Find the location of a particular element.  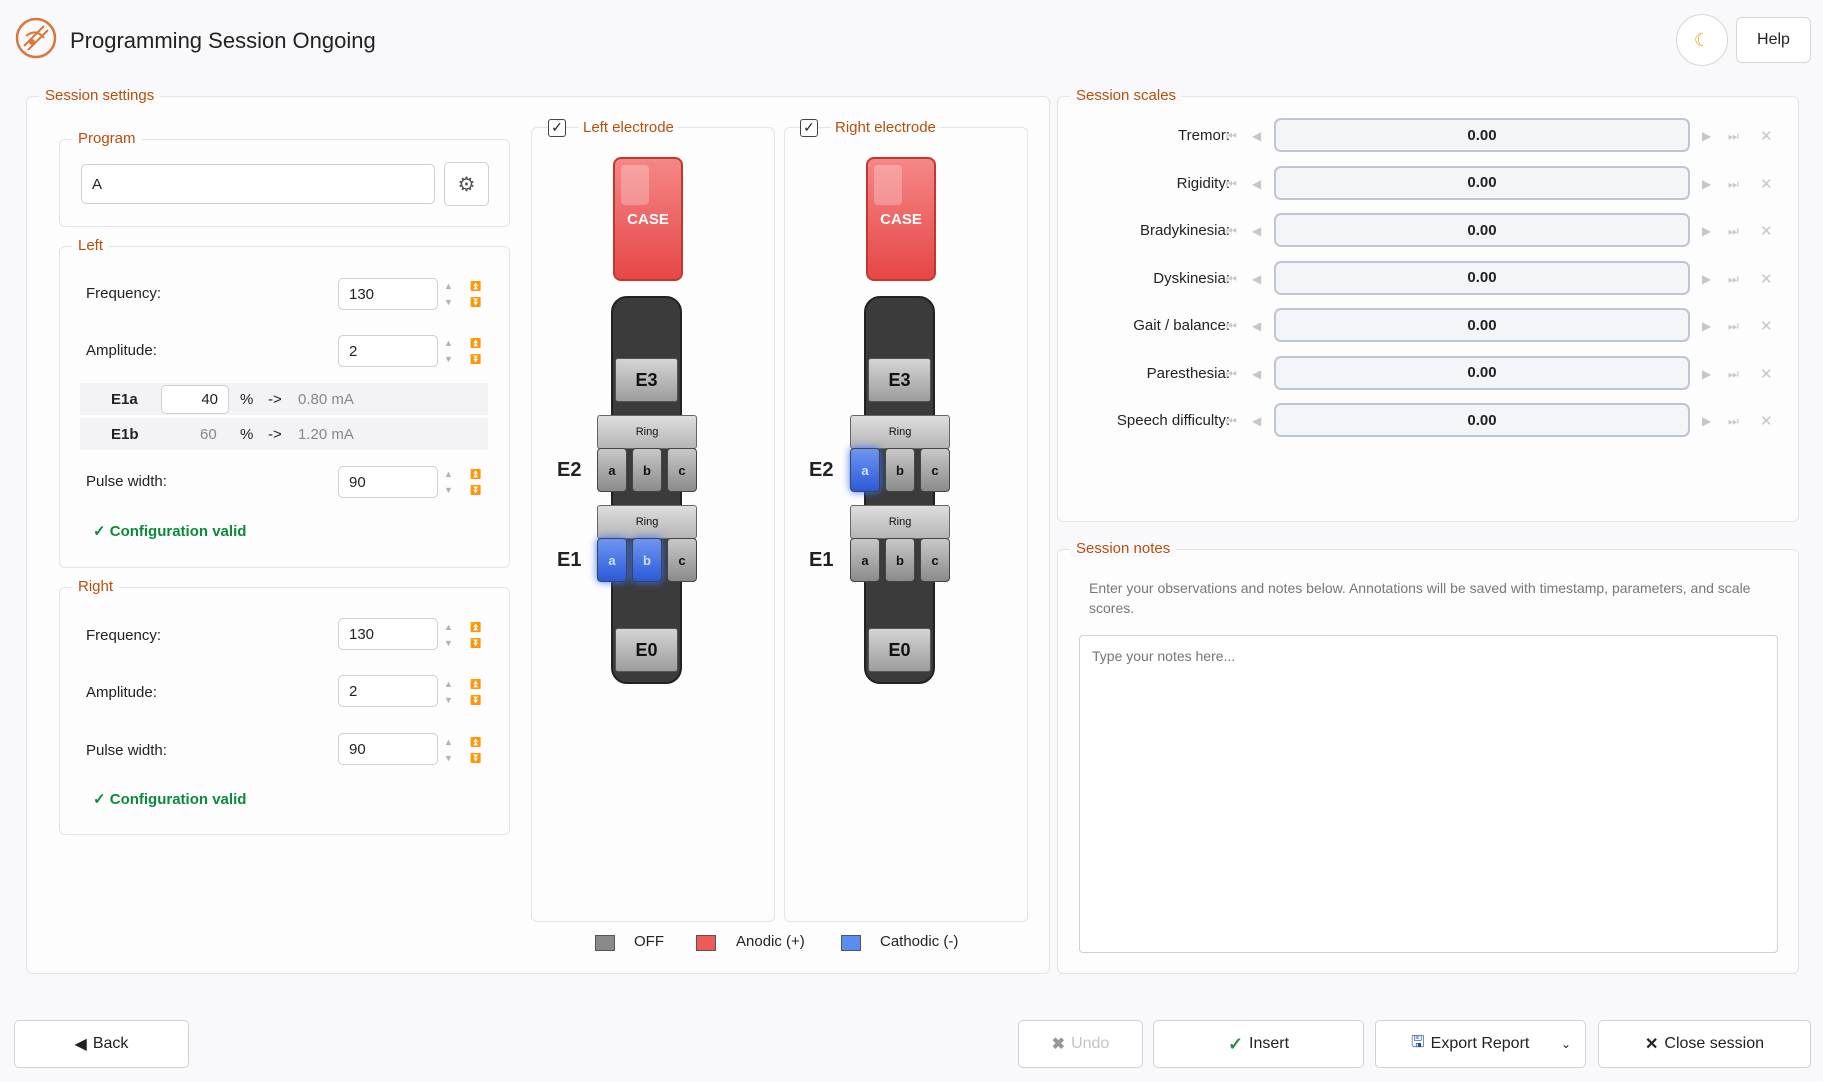

left-frequency-input: 130 is located at coordinates (388, 294).